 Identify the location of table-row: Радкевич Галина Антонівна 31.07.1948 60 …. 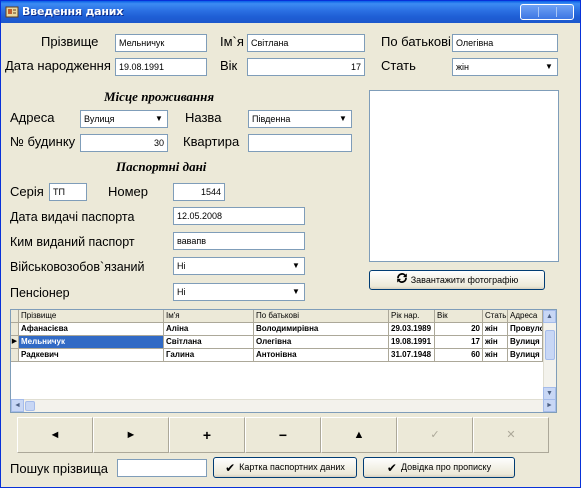
(277, 355).